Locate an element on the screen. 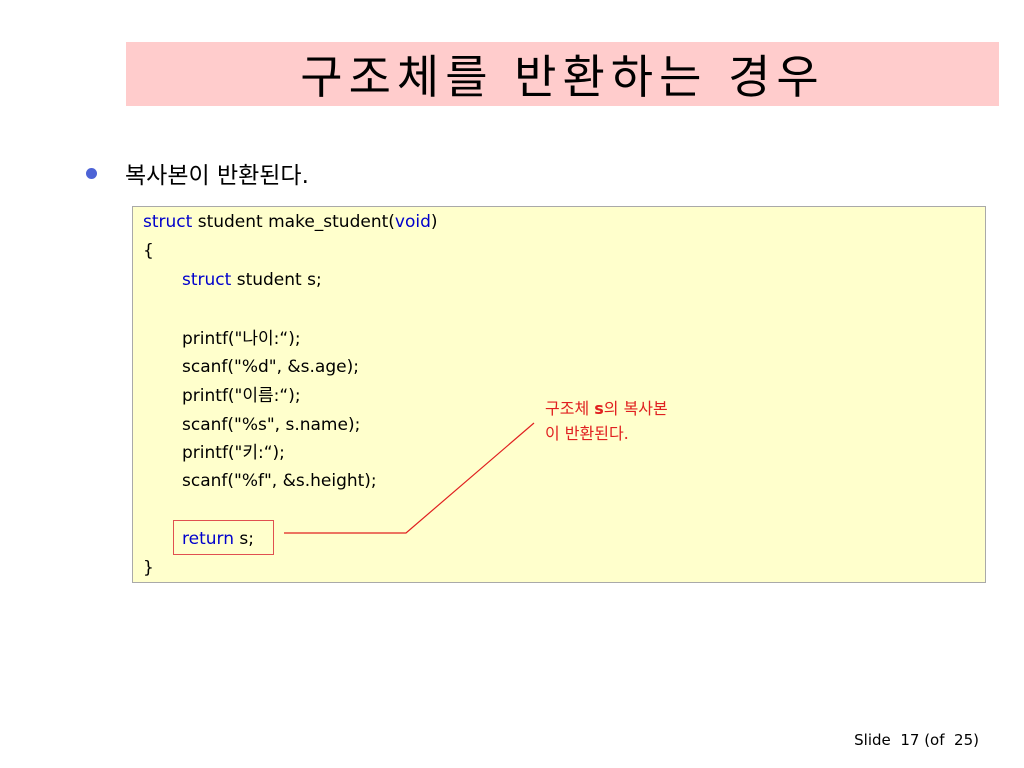 This screenshot has height=768, width=1024. code-line-11: } is located at coordinates (148, 568).